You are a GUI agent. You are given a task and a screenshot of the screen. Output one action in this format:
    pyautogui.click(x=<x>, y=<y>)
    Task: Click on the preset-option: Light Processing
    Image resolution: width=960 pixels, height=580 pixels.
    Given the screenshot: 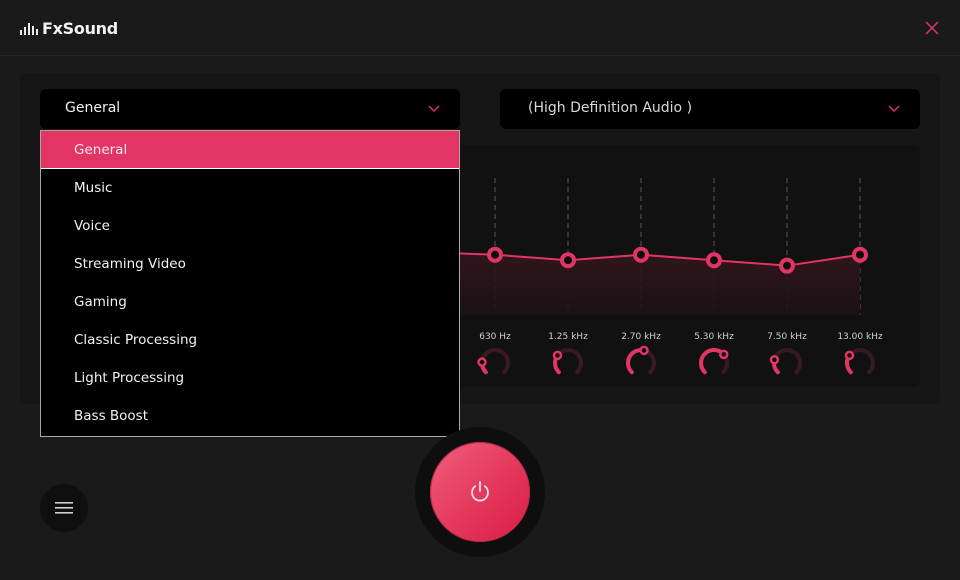 What is the action you would take?
    pyautogui.click(x=250, y=378)
    